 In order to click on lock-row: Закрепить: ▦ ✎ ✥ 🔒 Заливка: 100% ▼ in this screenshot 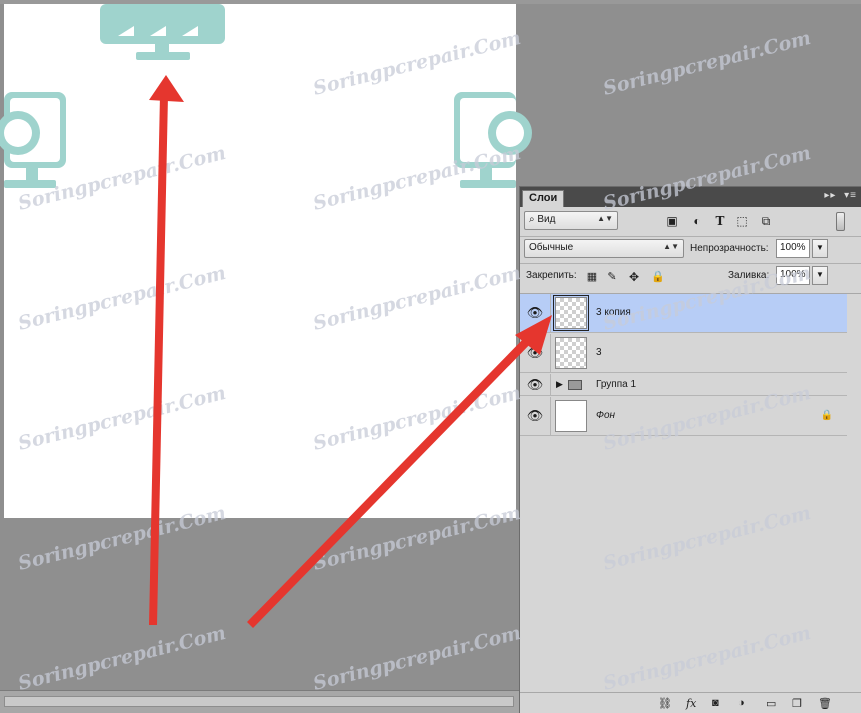, I will do `click(690, 277)`.